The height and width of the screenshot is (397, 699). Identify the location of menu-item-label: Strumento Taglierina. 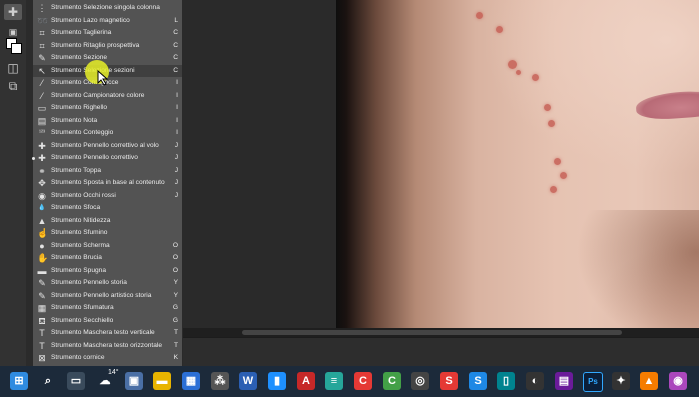
(81, 32).